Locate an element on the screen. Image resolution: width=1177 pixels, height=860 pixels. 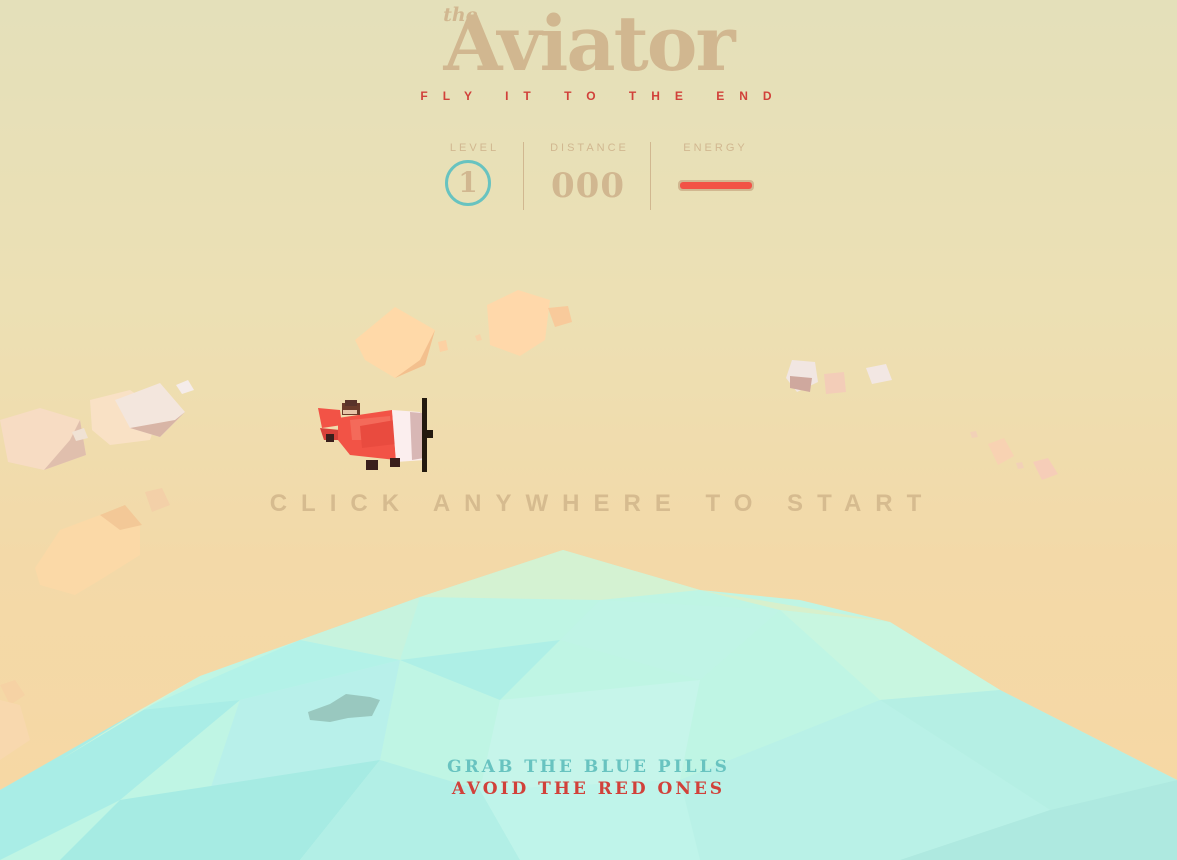
start-message: CLICK ANYWHERE TO START is located at coordinates (588, 504).